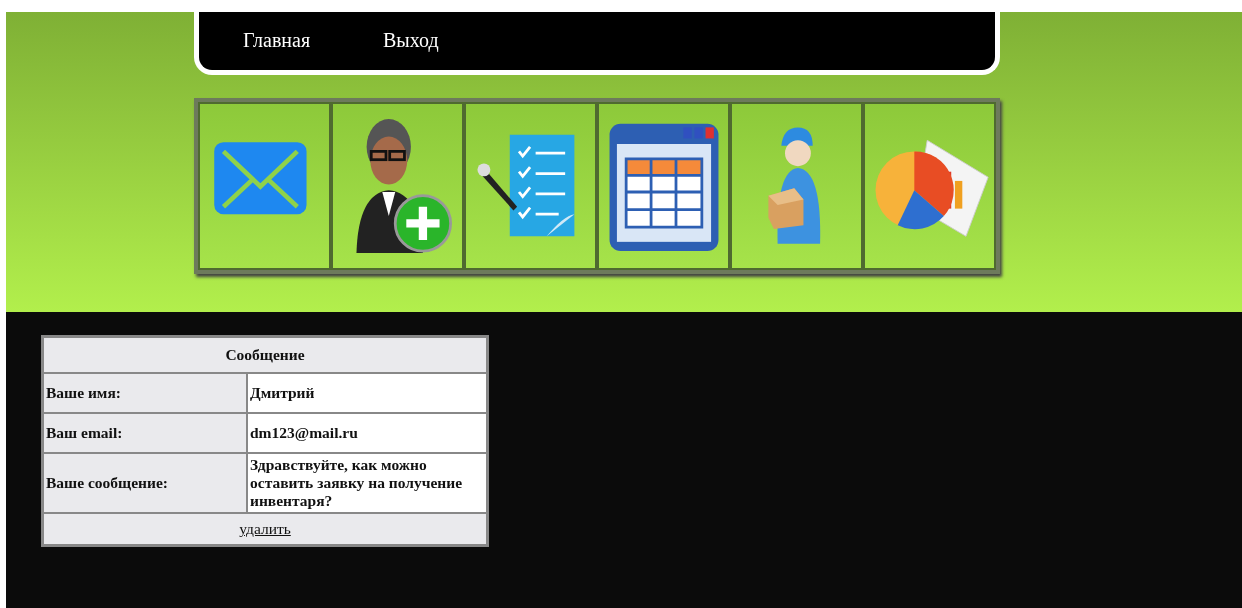  What do you see at coordinates (144, 433) in the screenshot?
I see `field-label: Ваш email:` at bounding box center [144, 433].